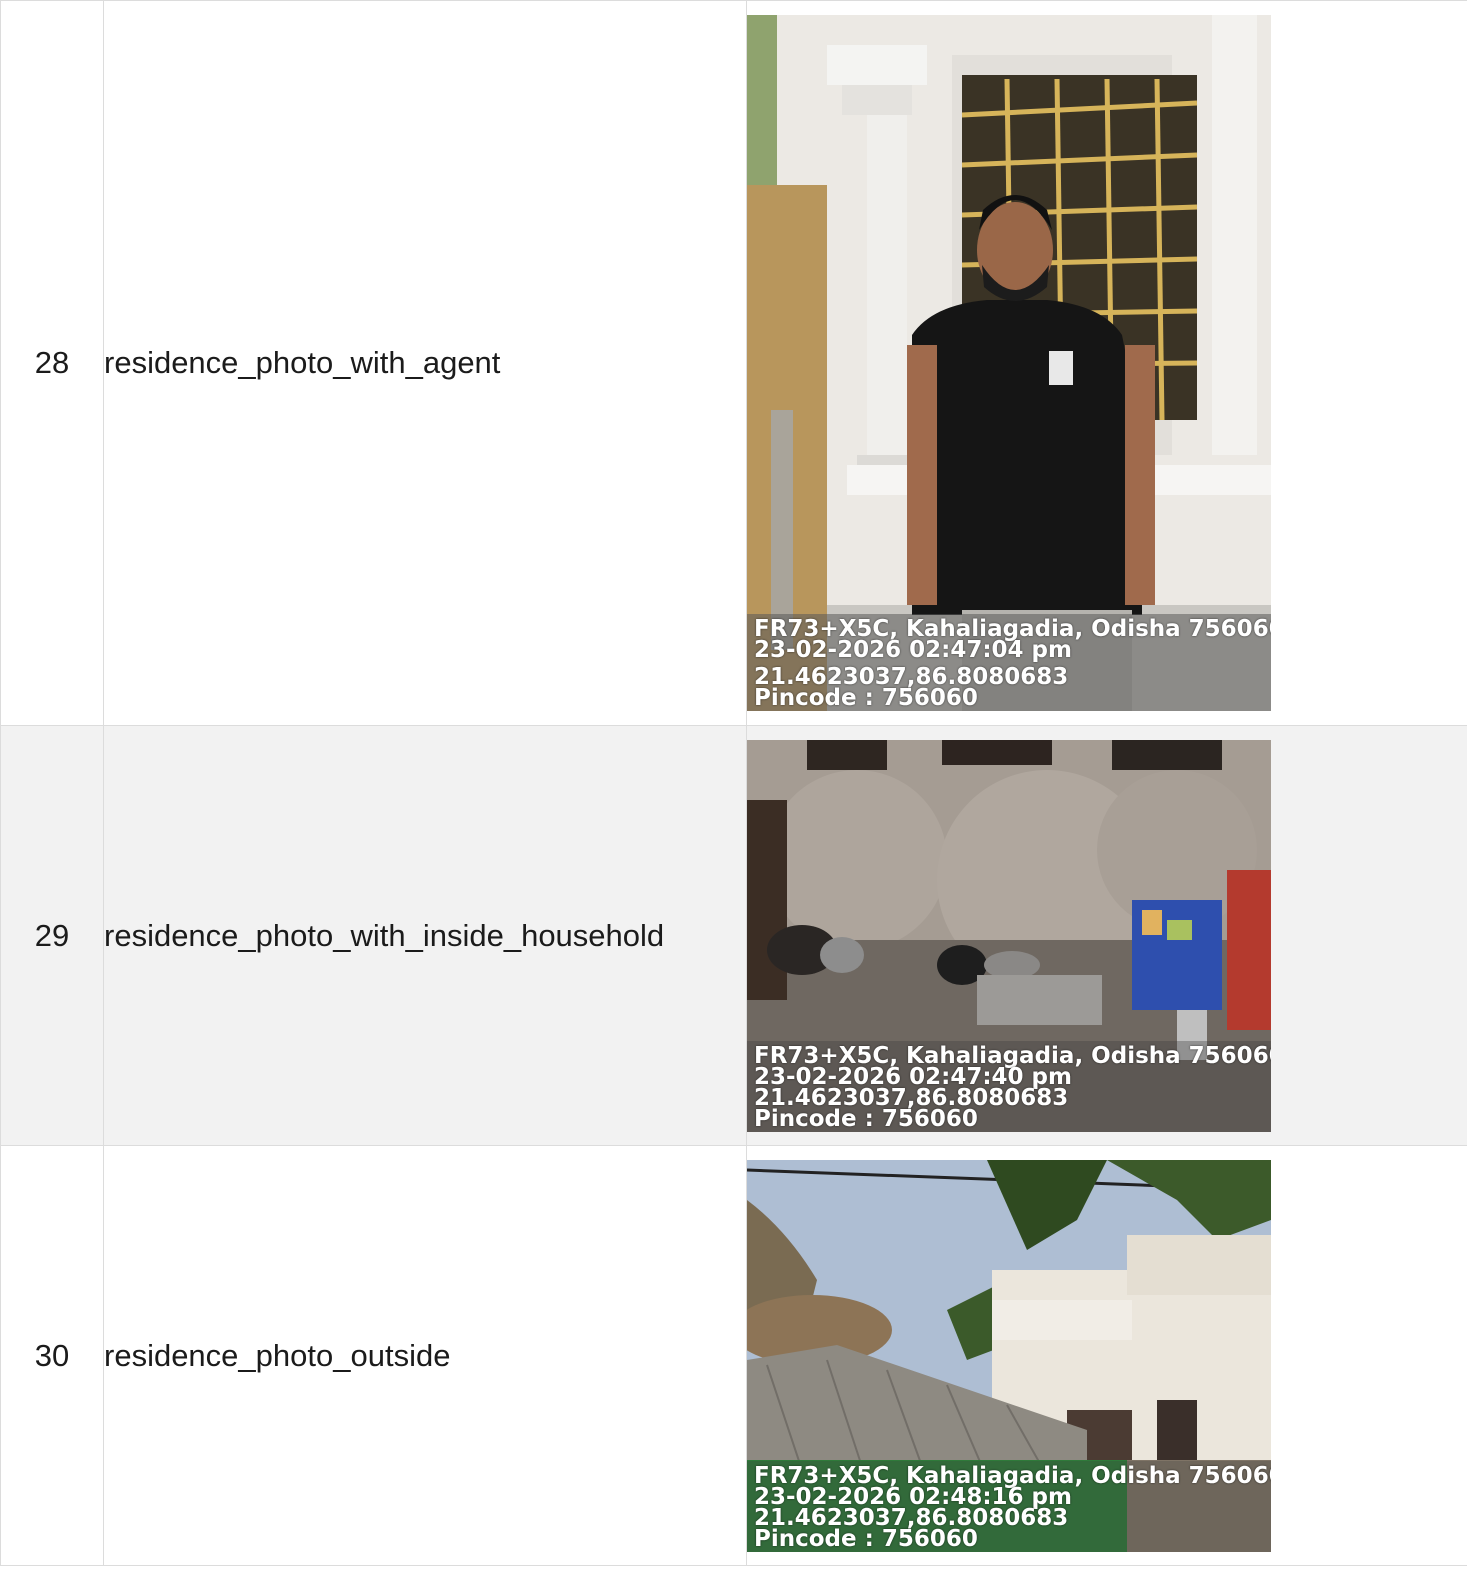 The height and width of the screenshot is (1571, 1467). I want to click on row-index: 28, so click(52, 363).